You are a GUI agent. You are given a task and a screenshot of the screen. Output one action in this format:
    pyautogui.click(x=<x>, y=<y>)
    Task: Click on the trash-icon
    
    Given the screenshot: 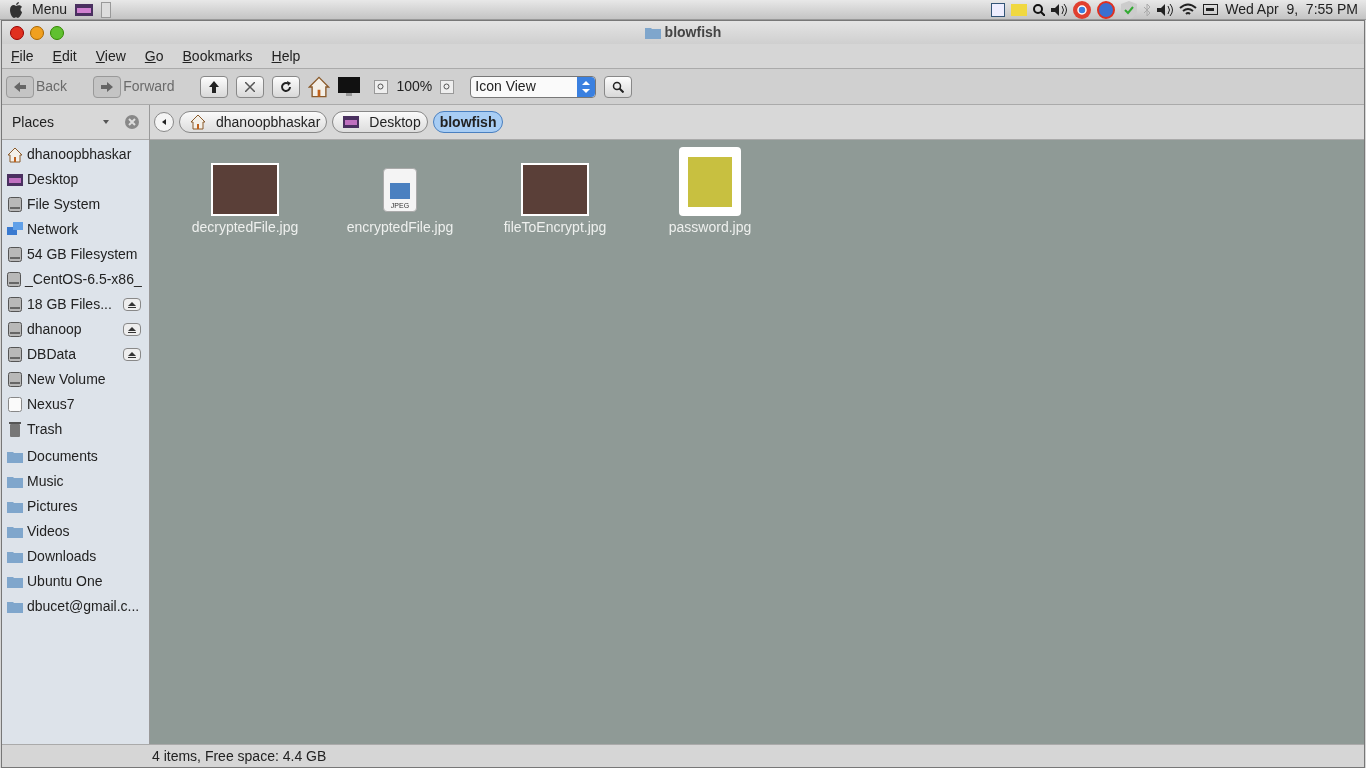 What is the action you would take?
    pyautogui.click(x=15, y=429)
    